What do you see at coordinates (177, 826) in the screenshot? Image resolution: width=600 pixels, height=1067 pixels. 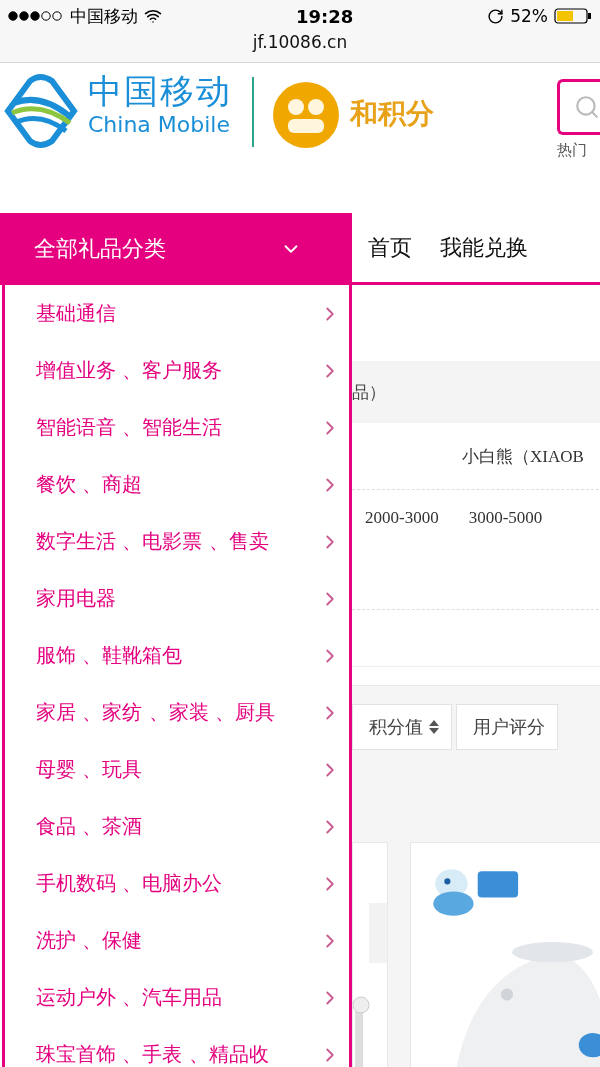 I see `category-item: 食品 、茶酒` at bounding box center [177, 826].